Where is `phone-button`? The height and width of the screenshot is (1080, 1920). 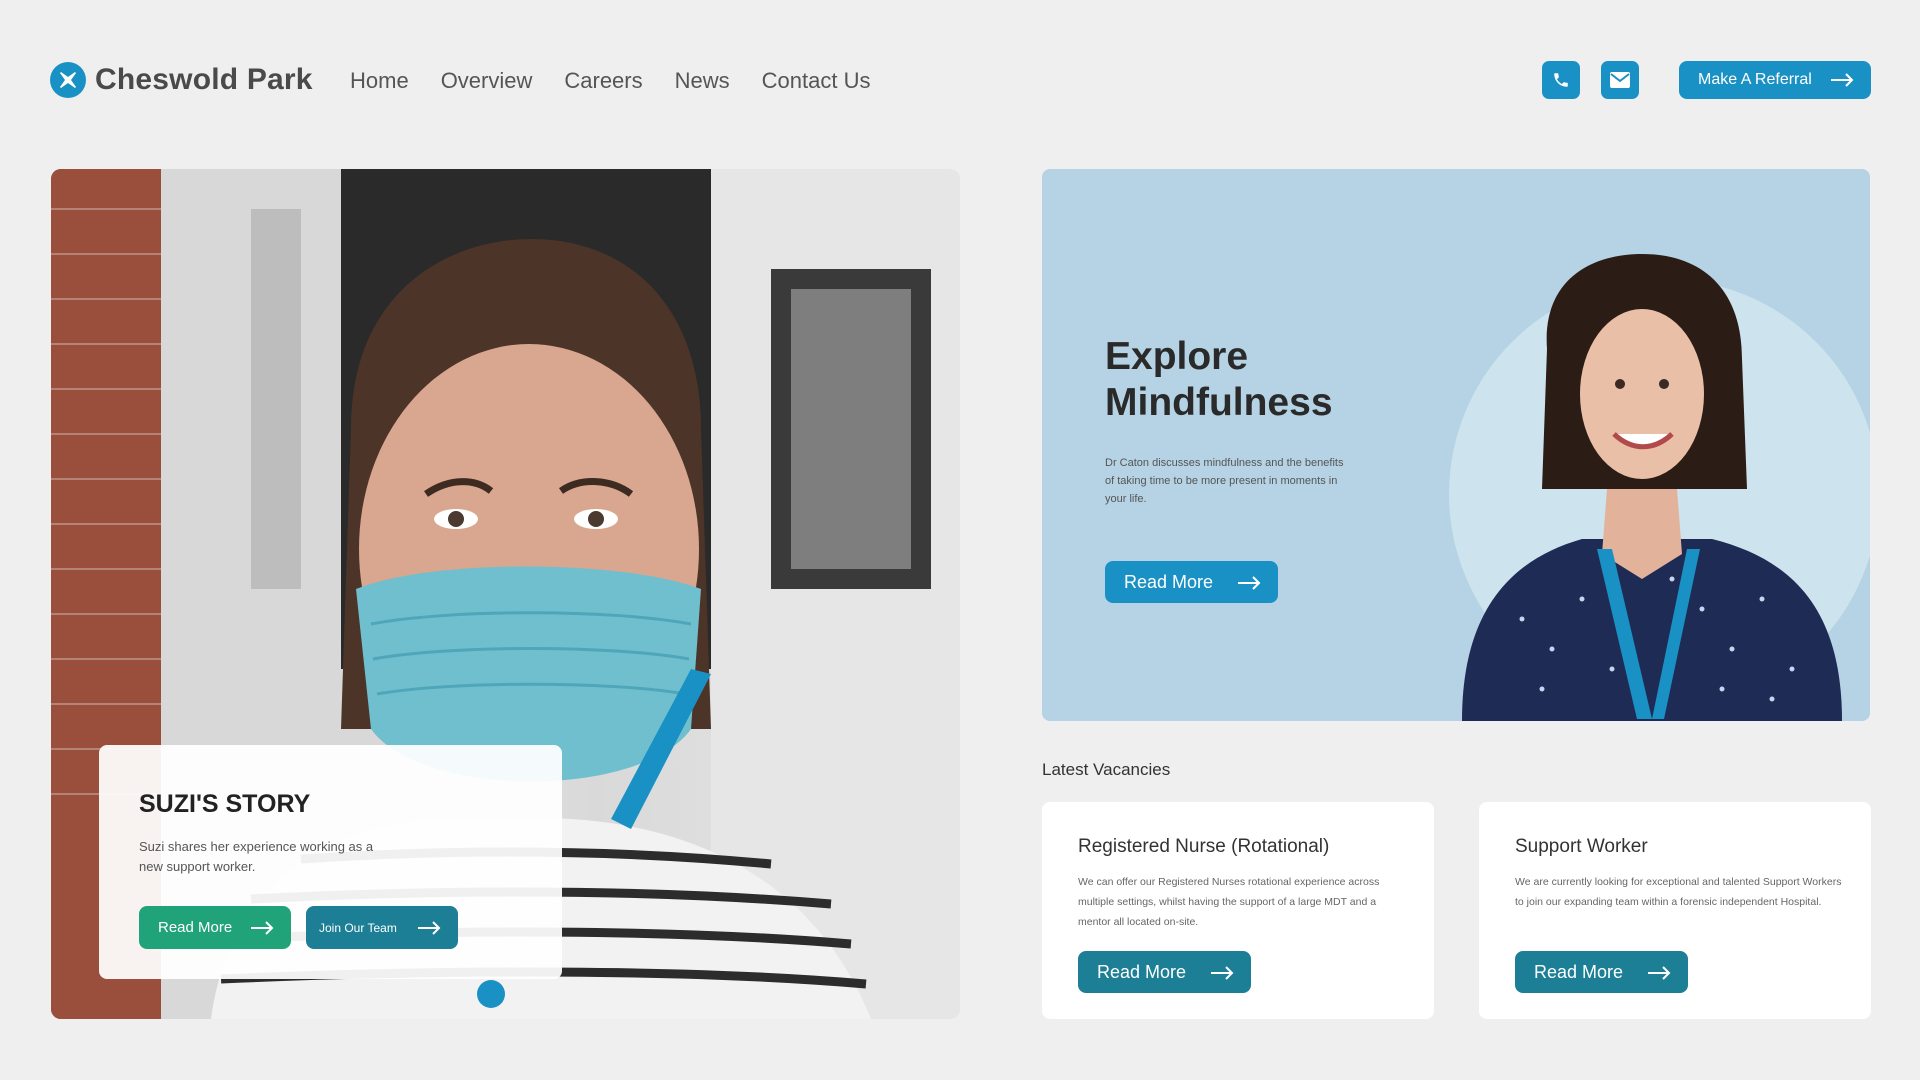 phone-button is located at coordinates (1561, 80).